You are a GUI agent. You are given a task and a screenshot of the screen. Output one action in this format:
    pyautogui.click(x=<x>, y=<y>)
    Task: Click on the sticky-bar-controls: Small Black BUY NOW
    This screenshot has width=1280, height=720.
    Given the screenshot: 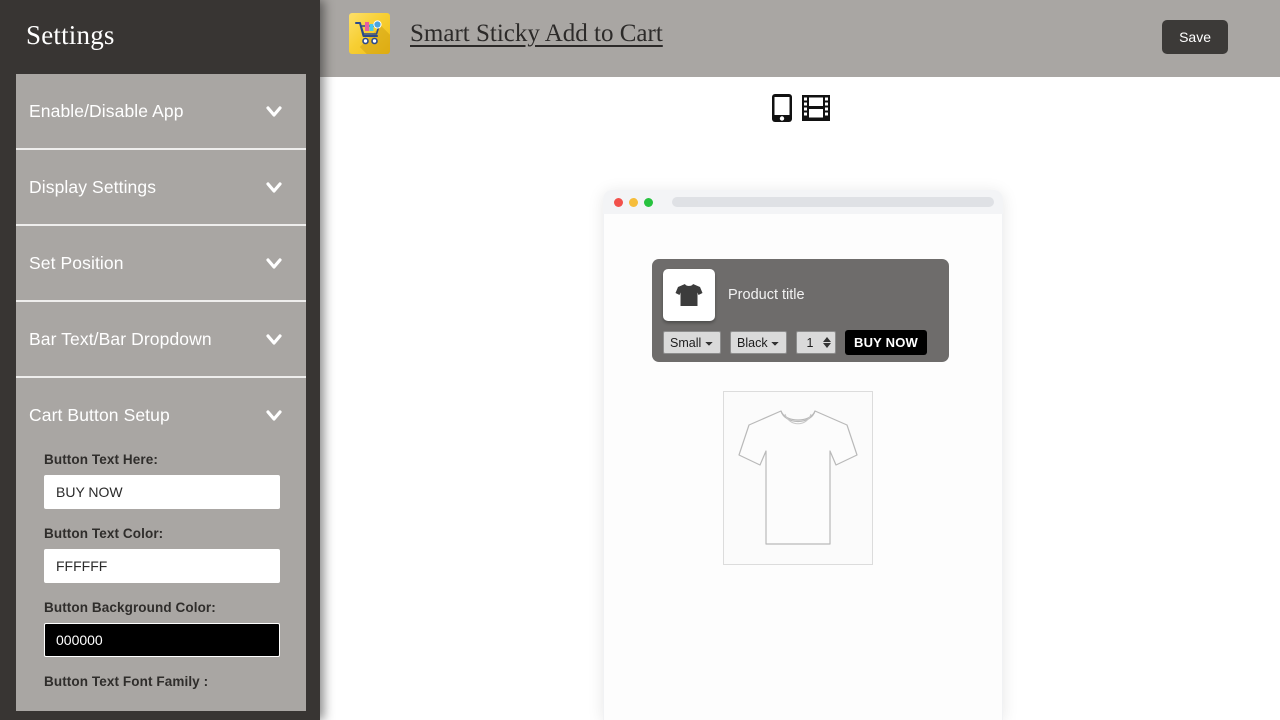 What is the action you would take?
    pyautogui.click(x=800, y=338)
    